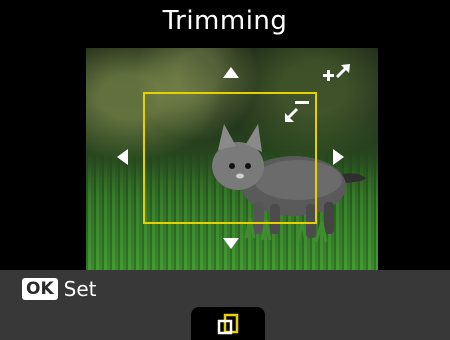 The width and height of the screenshot is (450, 340). What do you see at coordinates (231, 243) in the screenshot?
I see `arrow-down-icon` at bounding box center [231, 243].